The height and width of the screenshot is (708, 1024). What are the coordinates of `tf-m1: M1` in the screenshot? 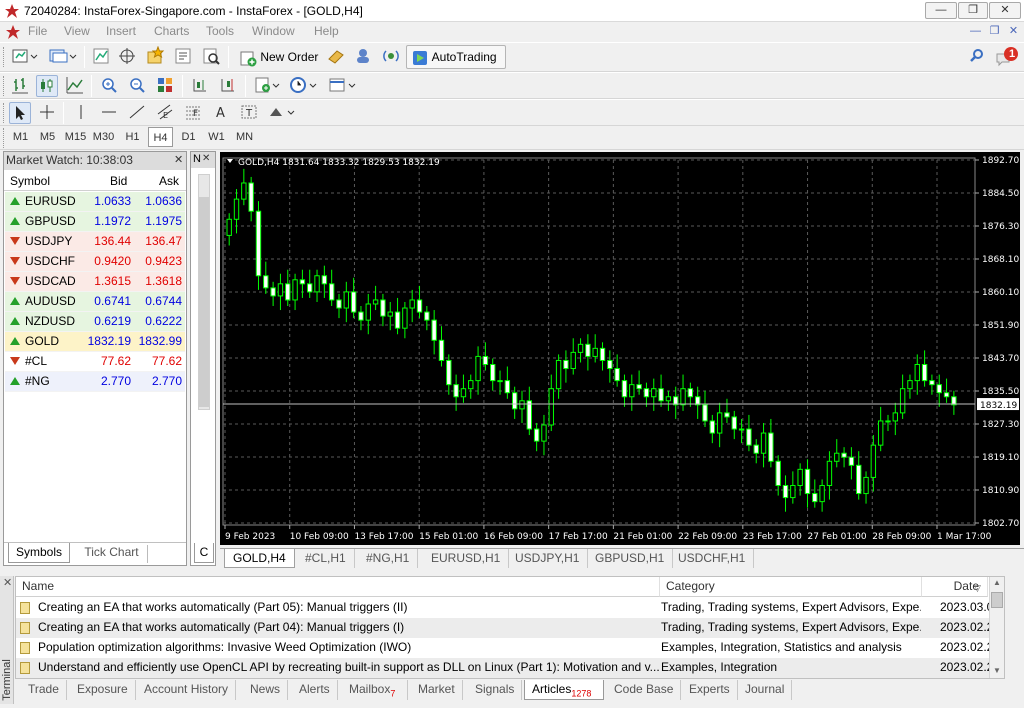 It's located at (20, 137).